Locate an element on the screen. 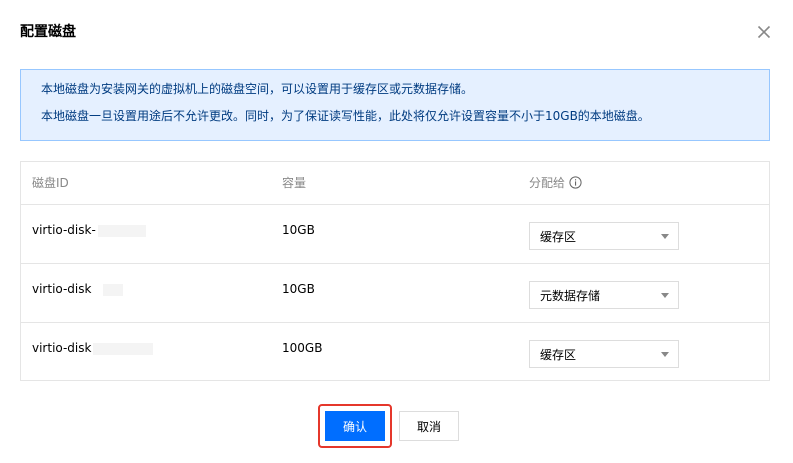  column-header-assign: 分配给 is located at coordinates (555, 184).